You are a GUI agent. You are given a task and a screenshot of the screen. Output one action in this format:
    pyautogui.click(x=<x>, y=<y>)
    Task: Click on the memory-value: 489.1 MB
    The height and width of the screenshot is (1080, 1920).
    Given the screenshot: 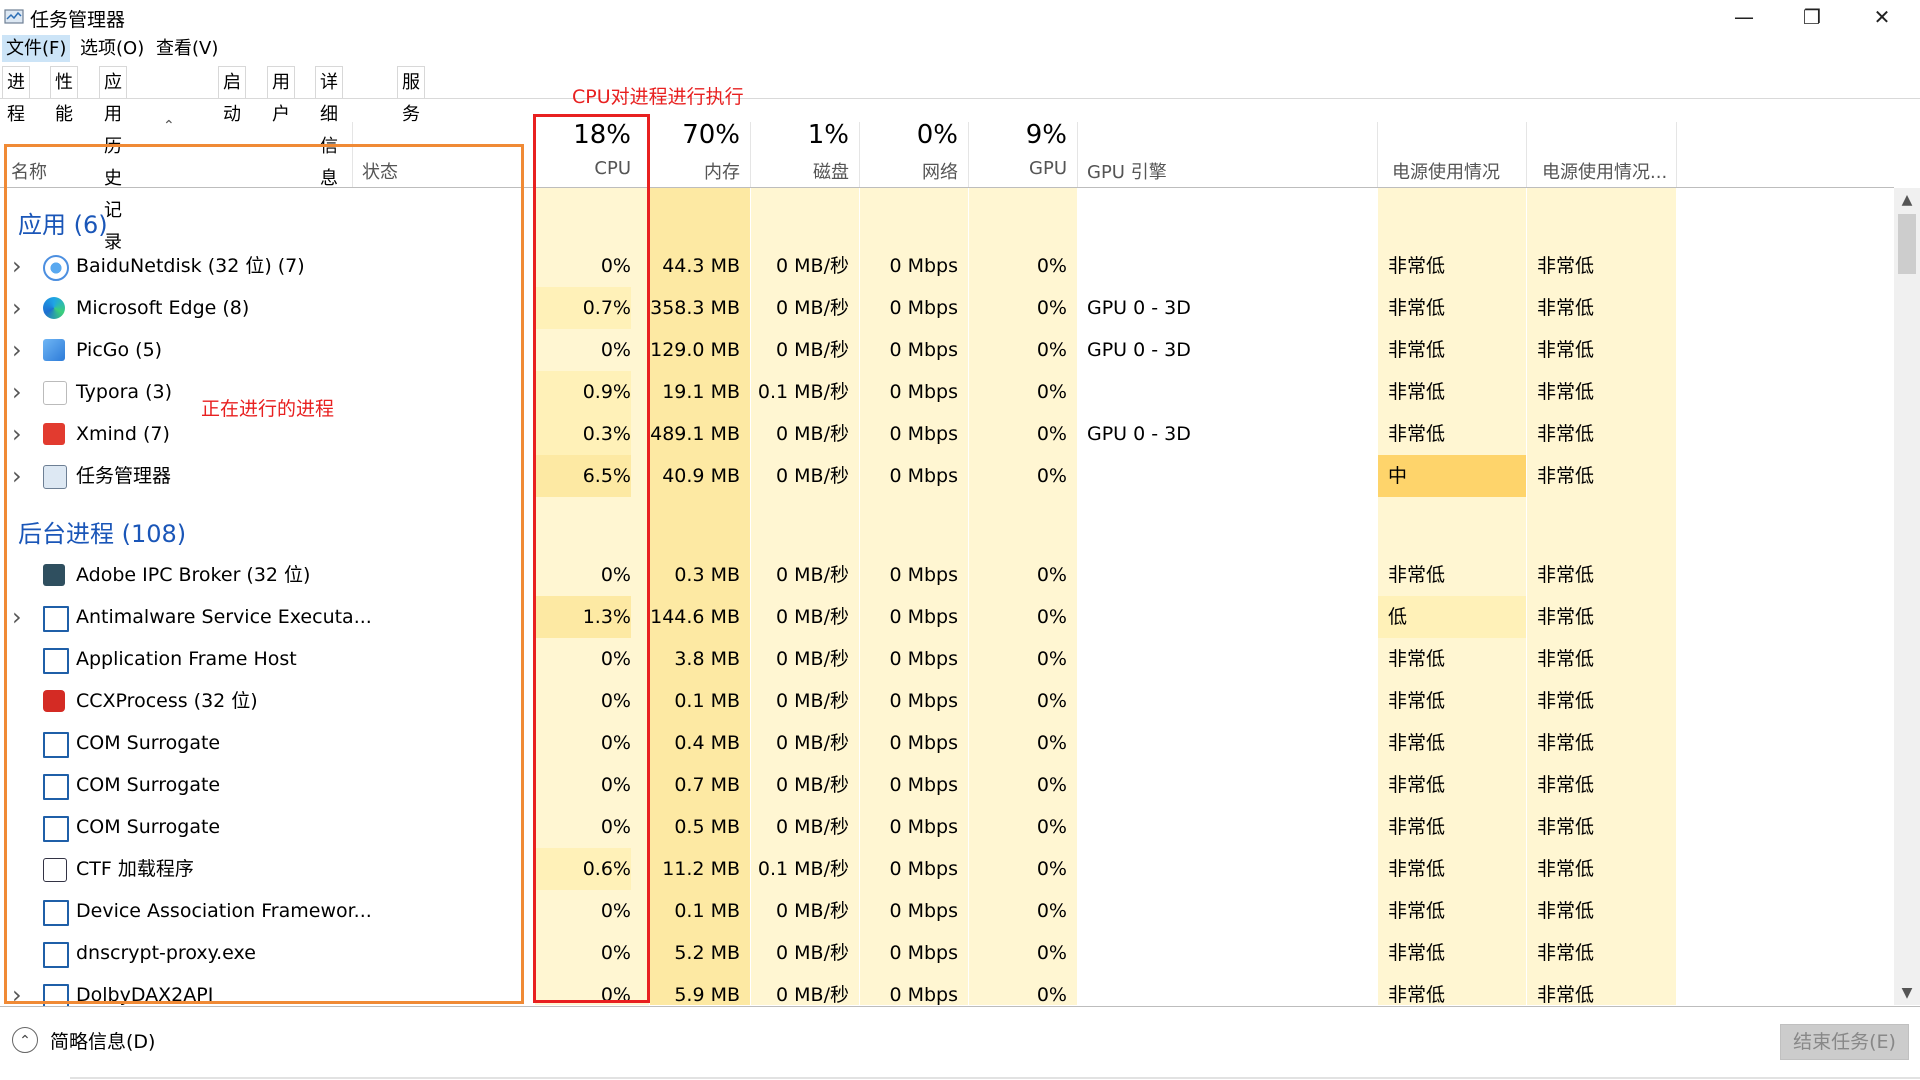 What is the action you would take?
    pyautogui.click(x=695, y=434)
    